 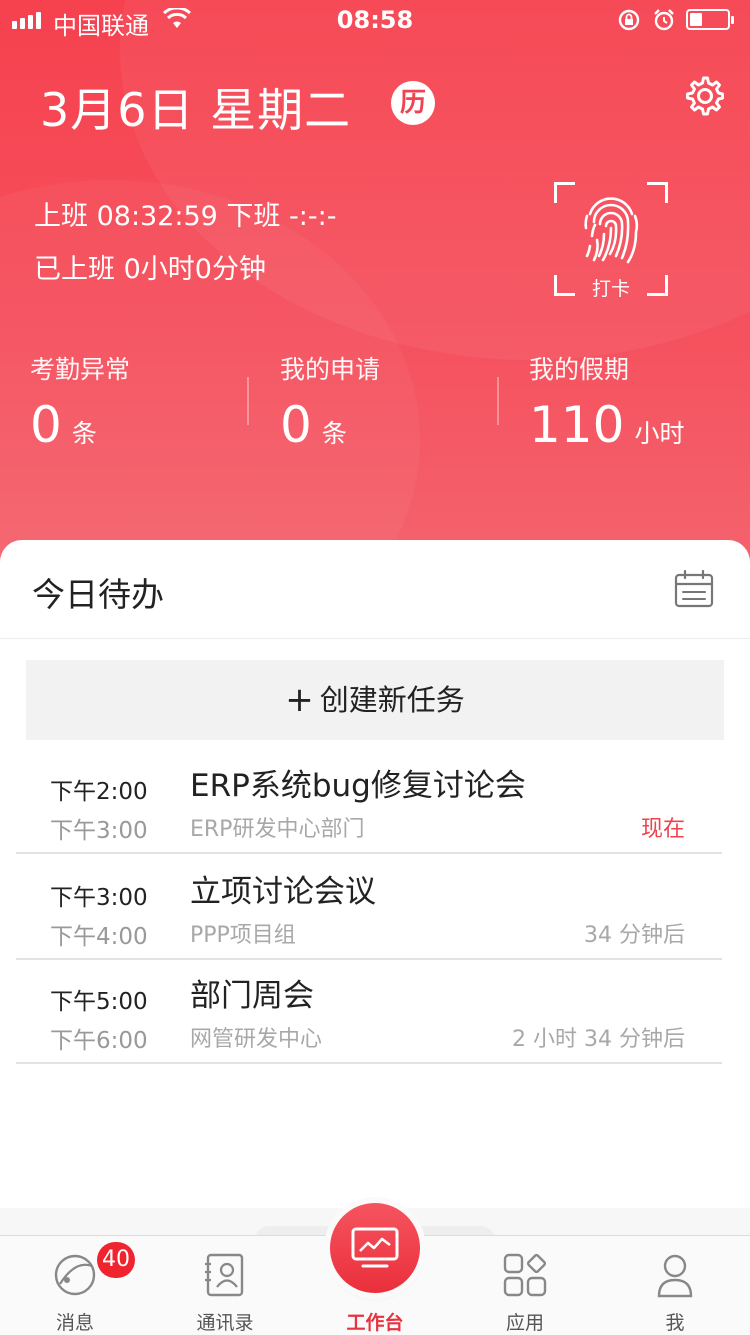 I want to click on alarm-icon, so click(x=664, y=20).